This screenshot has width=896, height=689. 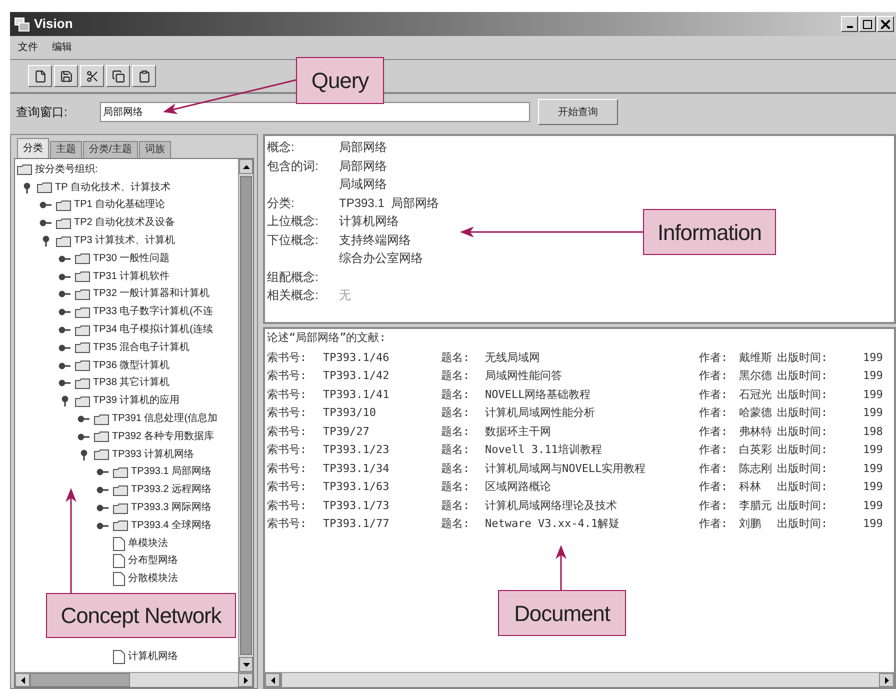 I want to click on minimize-icon, so click(x=849, y=27).